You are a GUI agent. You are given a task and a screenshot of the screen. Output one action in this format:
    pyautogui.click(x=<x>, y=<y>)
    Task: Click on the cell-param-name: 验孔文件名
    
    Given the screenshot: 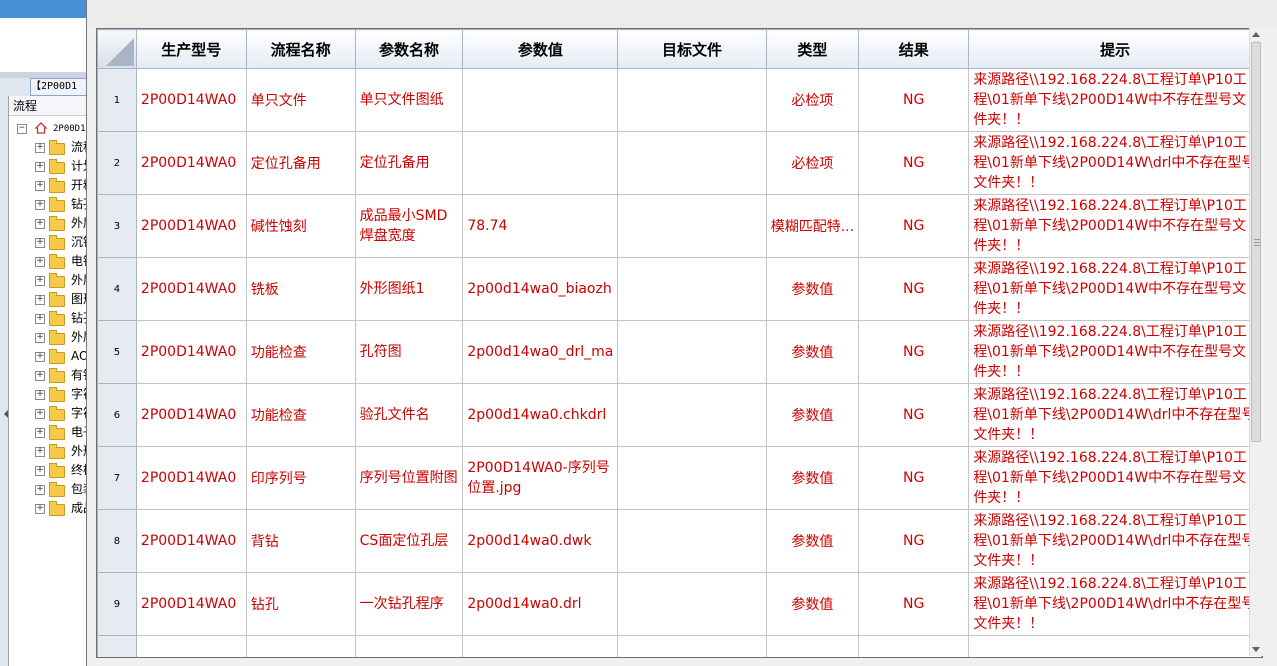 What is the action you would take?
    pyautogui.click(x=409, y=415)
    